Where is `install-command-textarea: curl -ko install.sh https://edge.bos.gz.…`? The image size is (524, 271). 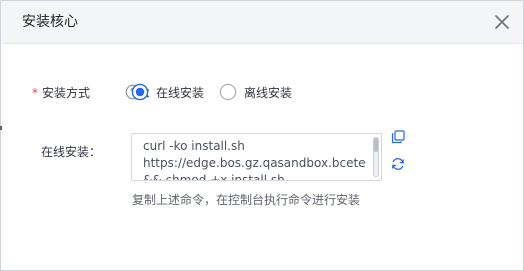 install-command-textarea: curl -ko install.sh https://edge.bos.gz.… is located at coordinates (256, 157).